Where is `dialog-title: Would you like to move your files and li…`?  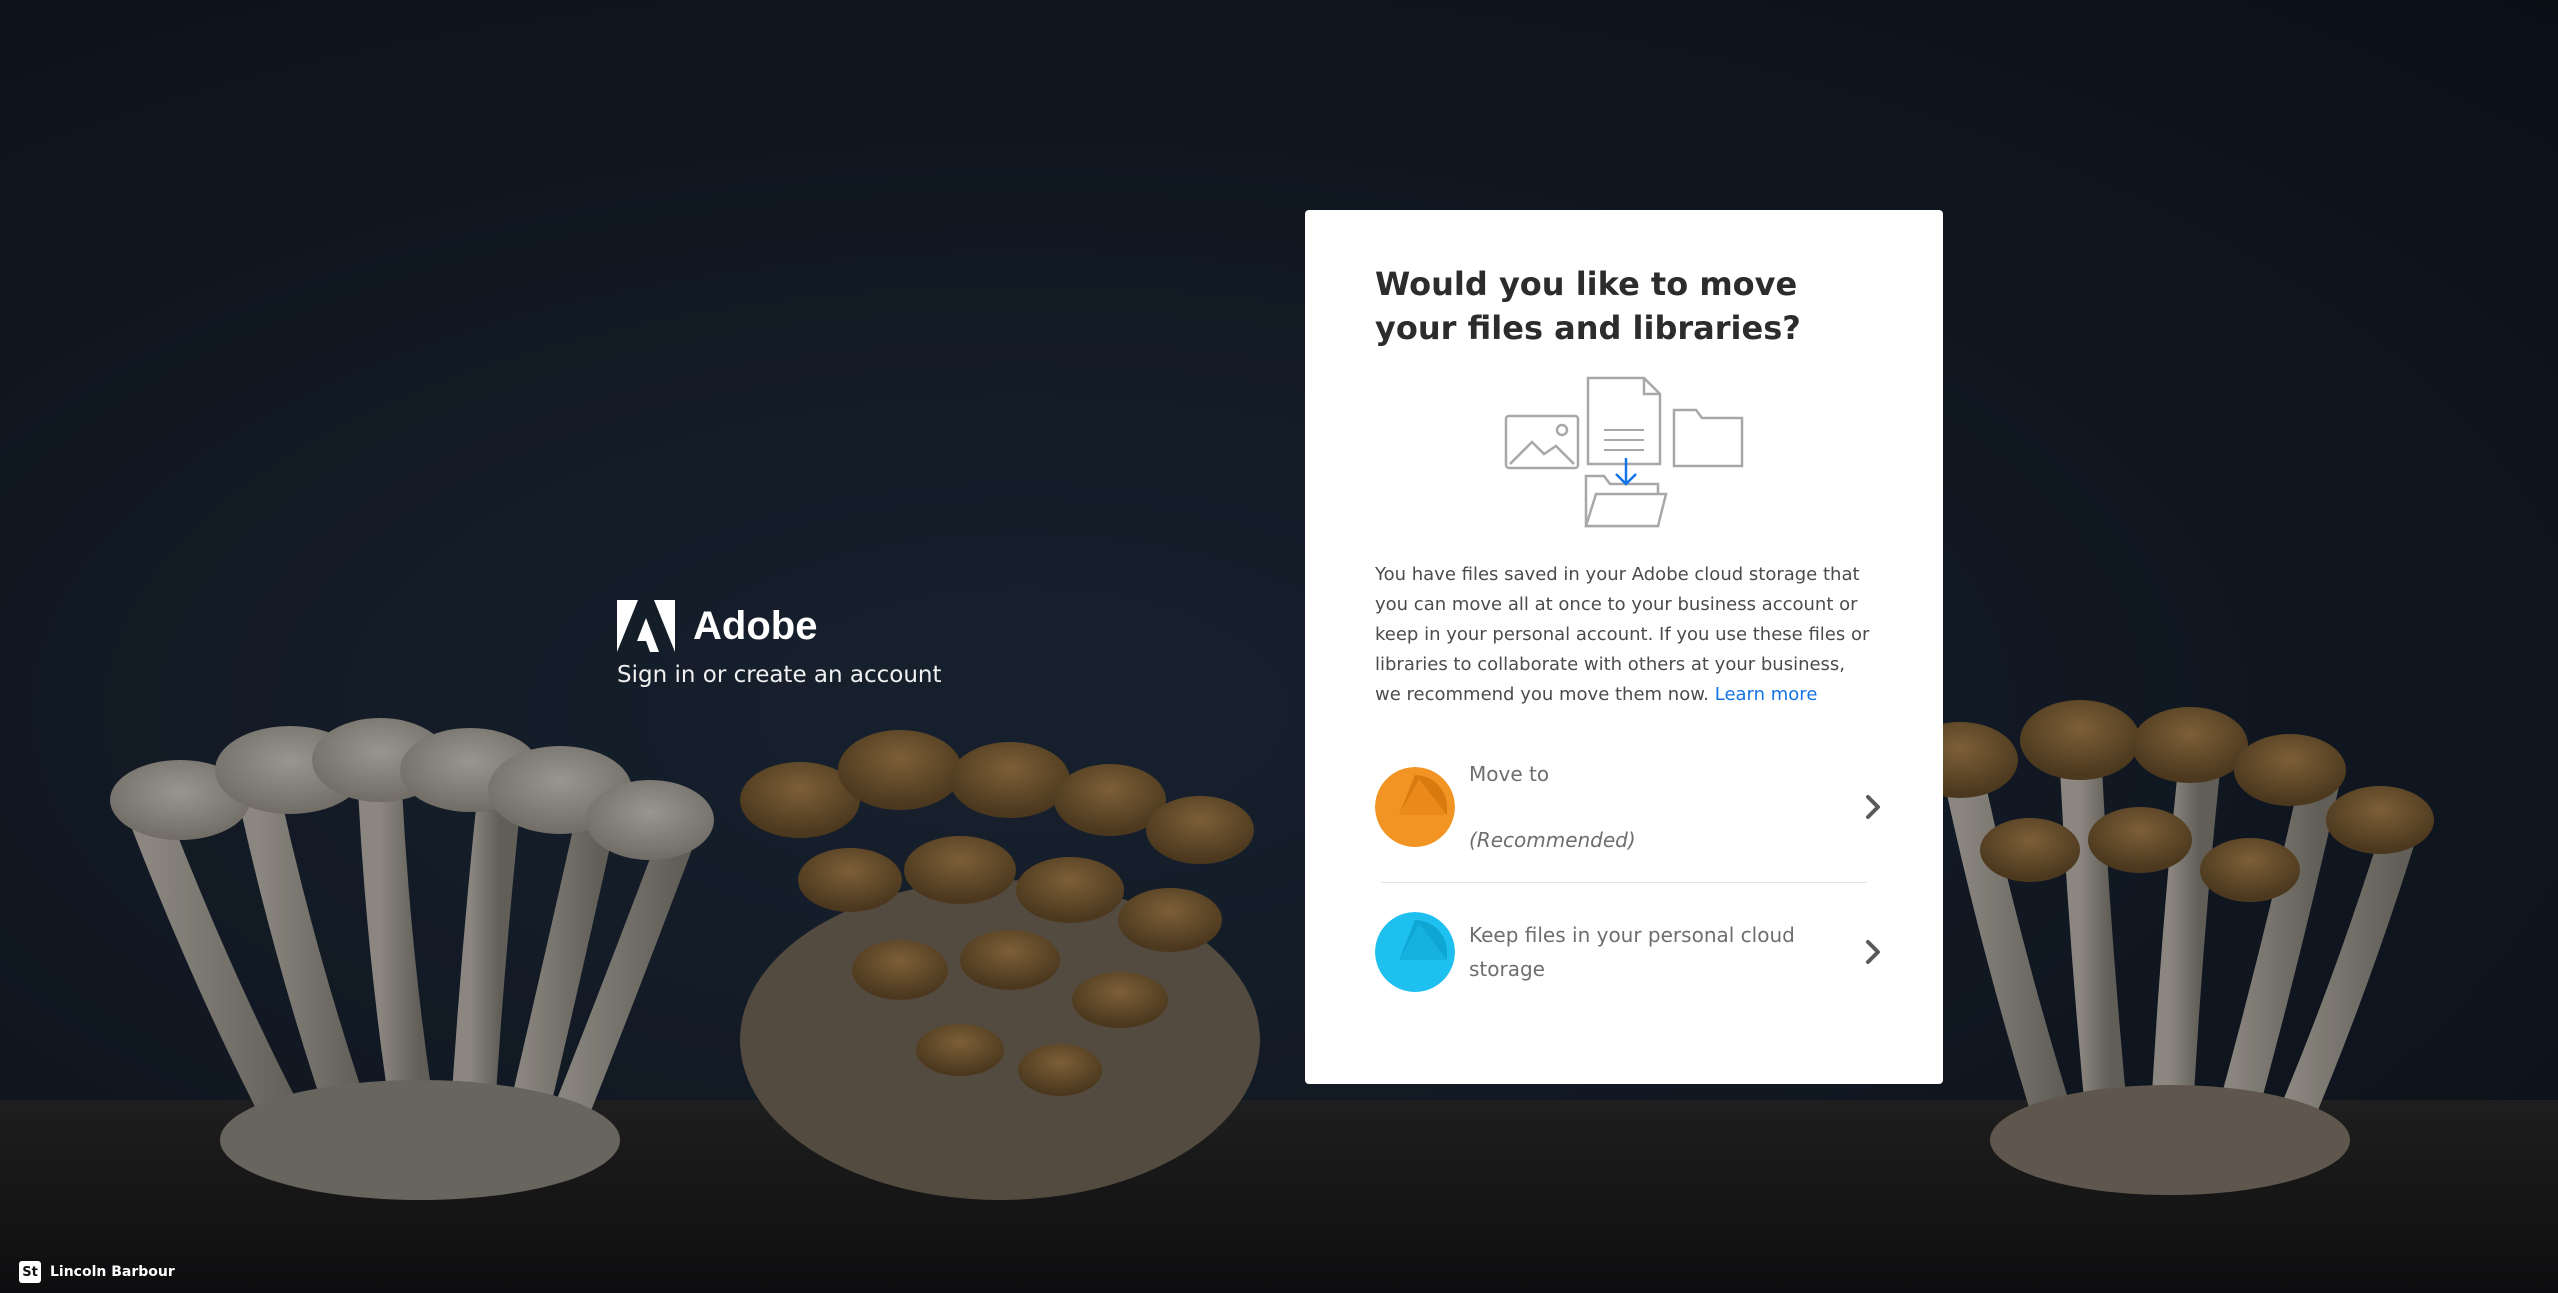 dialog-title: Would you like to move your files and li… is located at coordinates (1588, 306).